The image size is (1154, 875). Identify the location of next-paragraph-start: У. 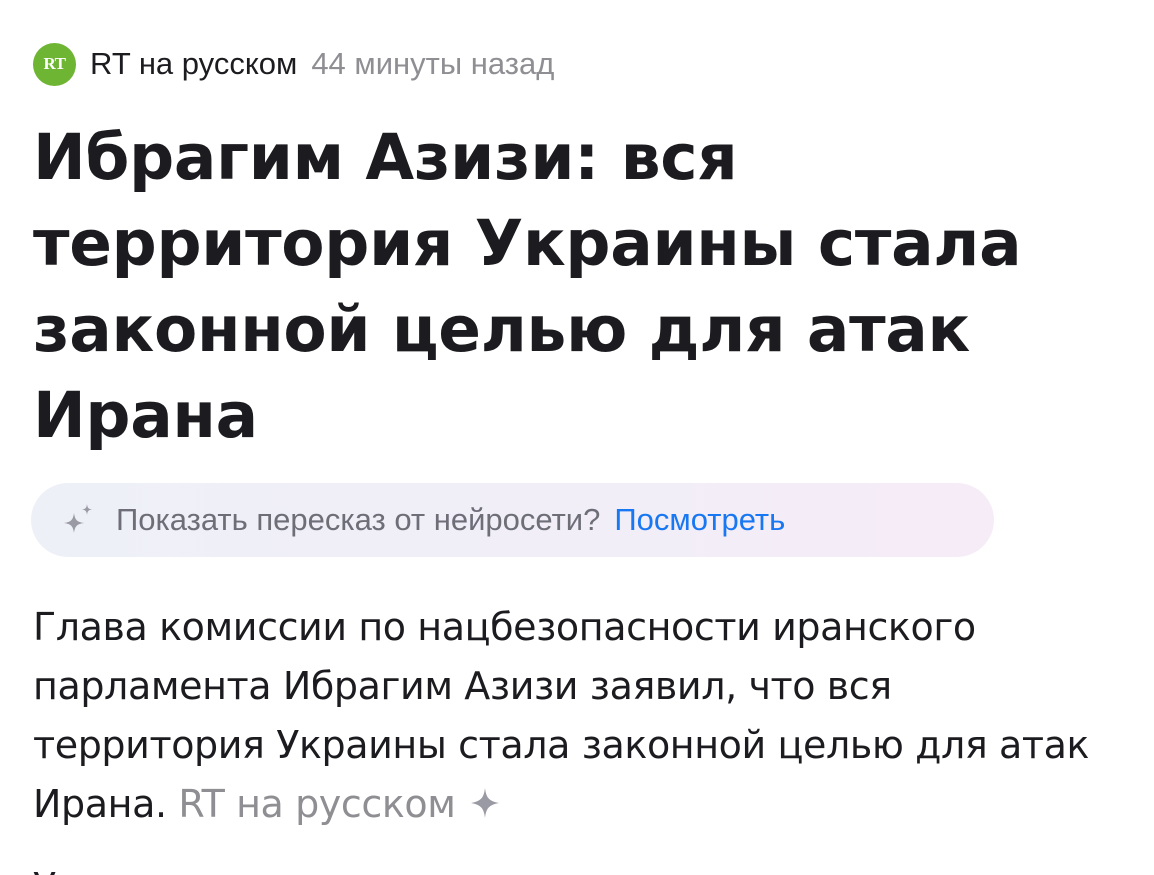
(44, 866).